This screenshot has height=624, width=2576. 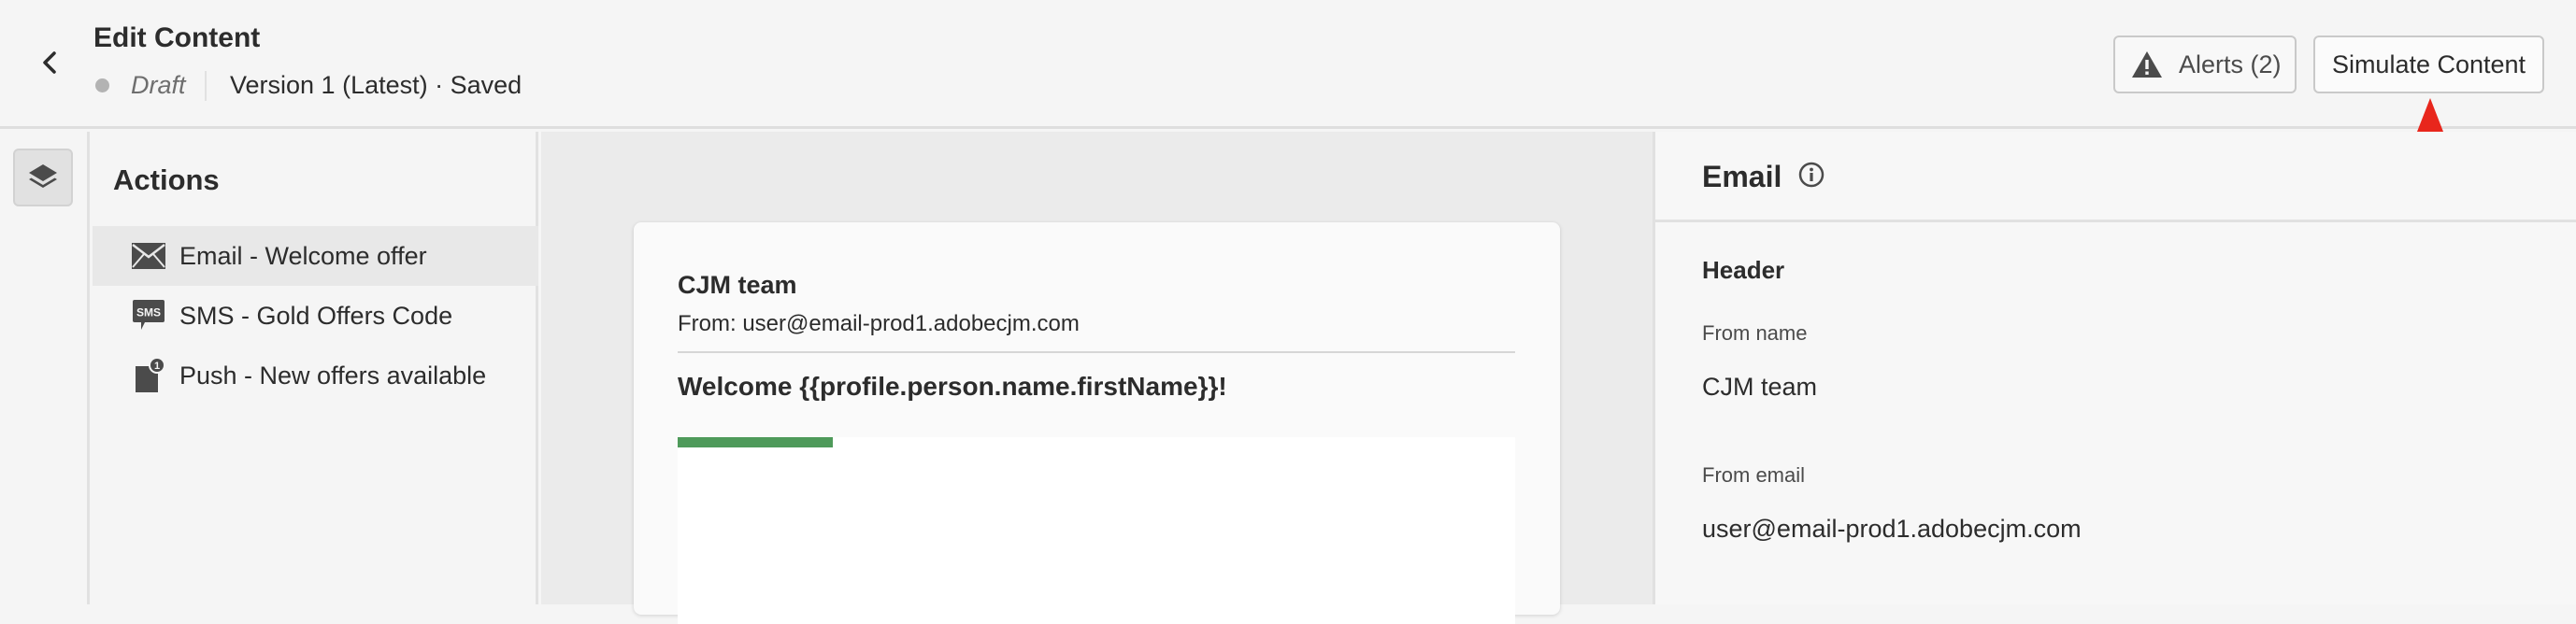 I want to click on simulate-content-label: Simulate Content, so click(x=2428, y=64).